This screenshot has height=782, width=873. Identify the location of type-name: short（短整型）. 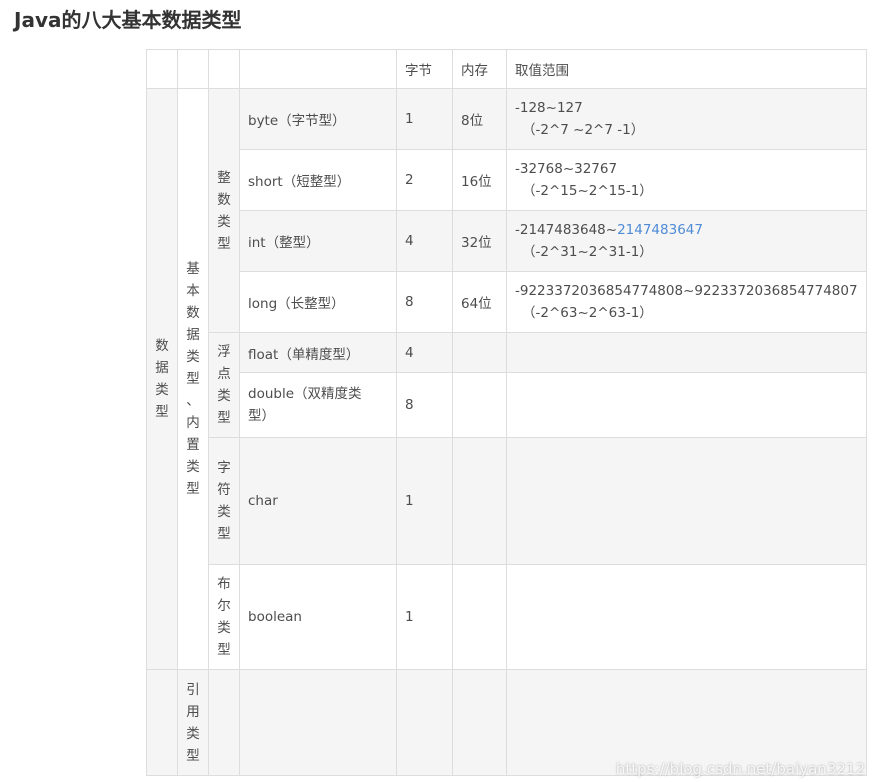
(318, 180).